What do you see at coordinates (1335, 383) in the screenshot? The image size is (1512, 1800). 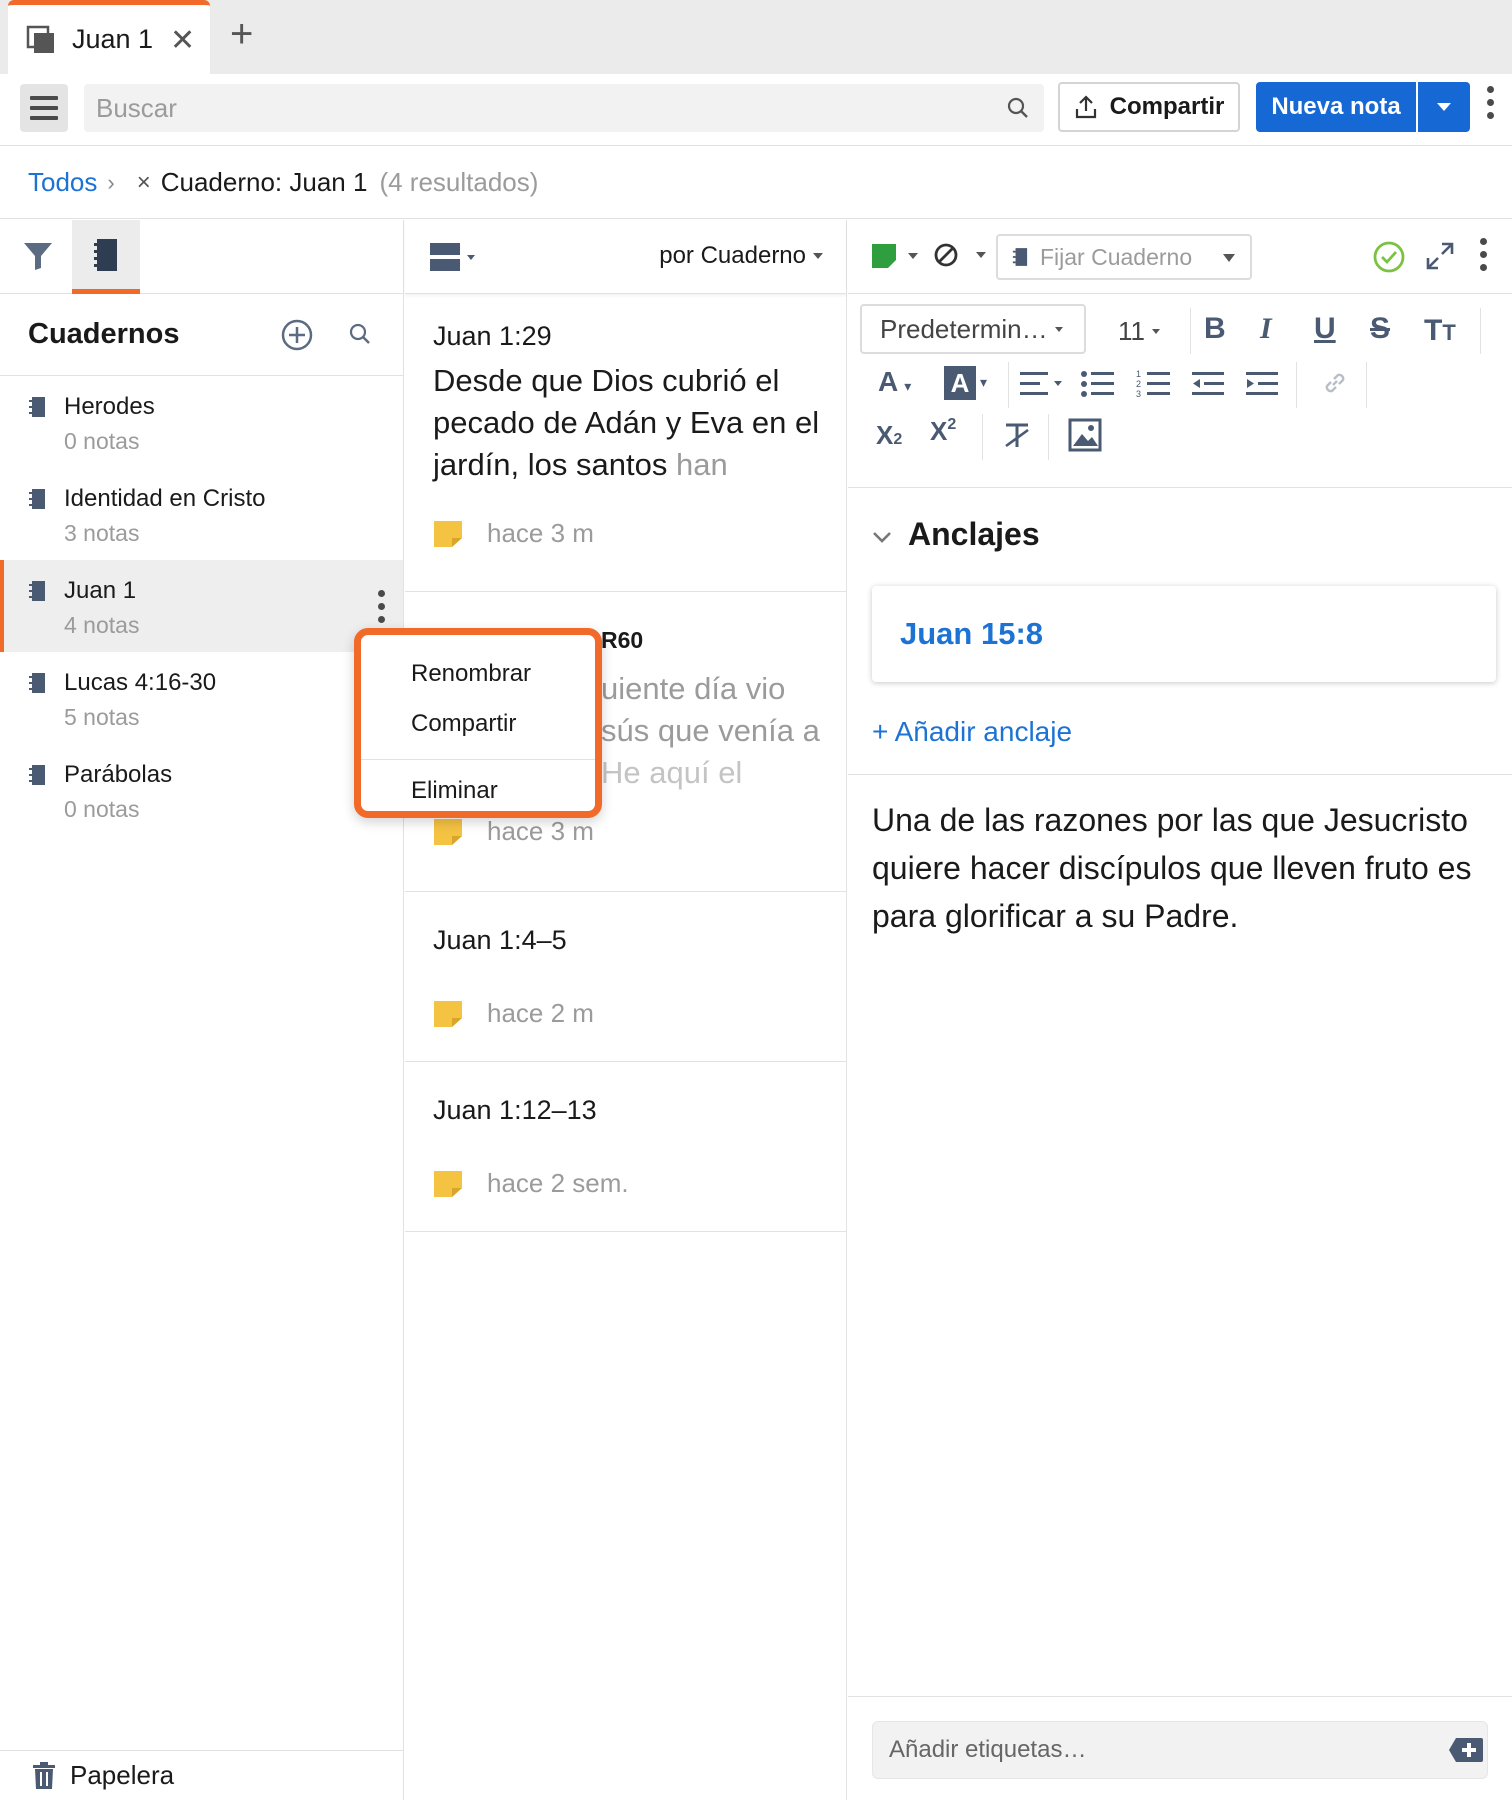 I see `link-icon` at bounding box center [1335, 383].